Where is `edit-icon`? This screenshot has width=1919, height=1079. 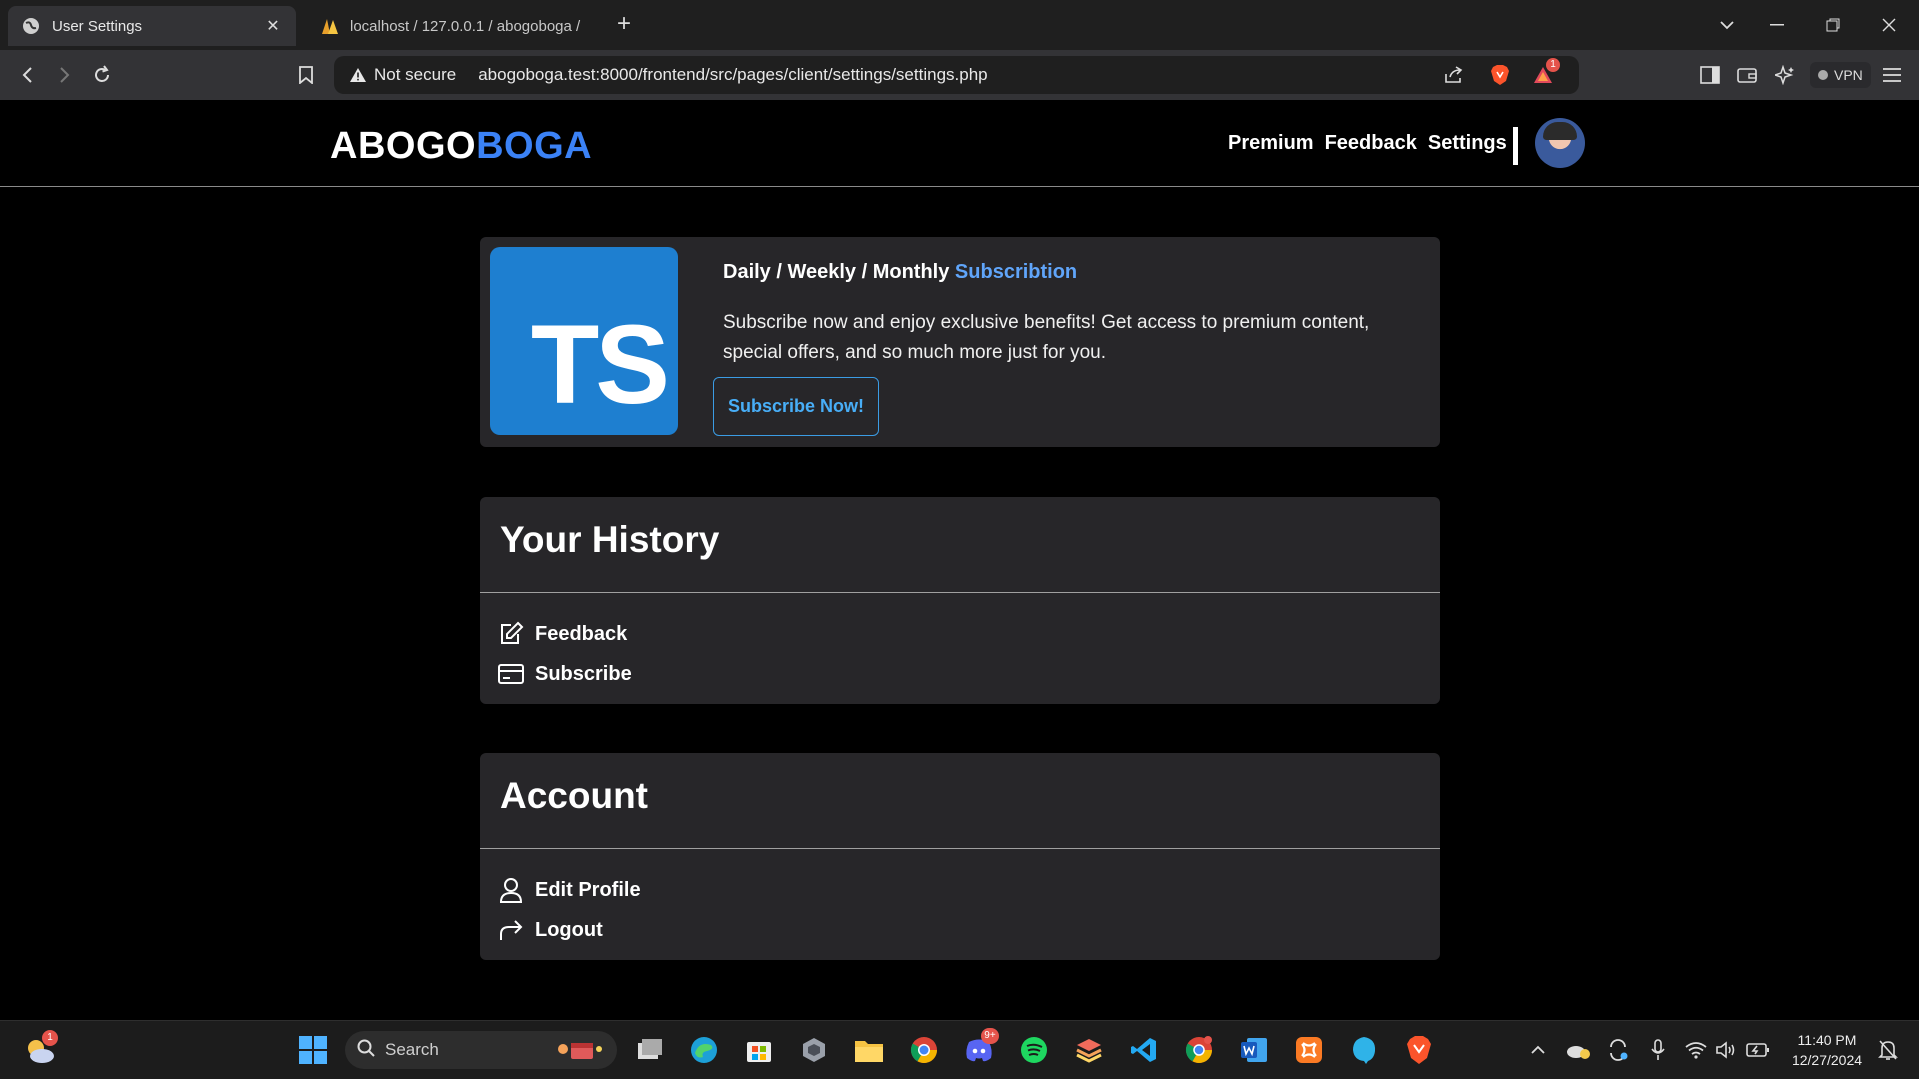
edit-icon is located at coordinates (511, 634).